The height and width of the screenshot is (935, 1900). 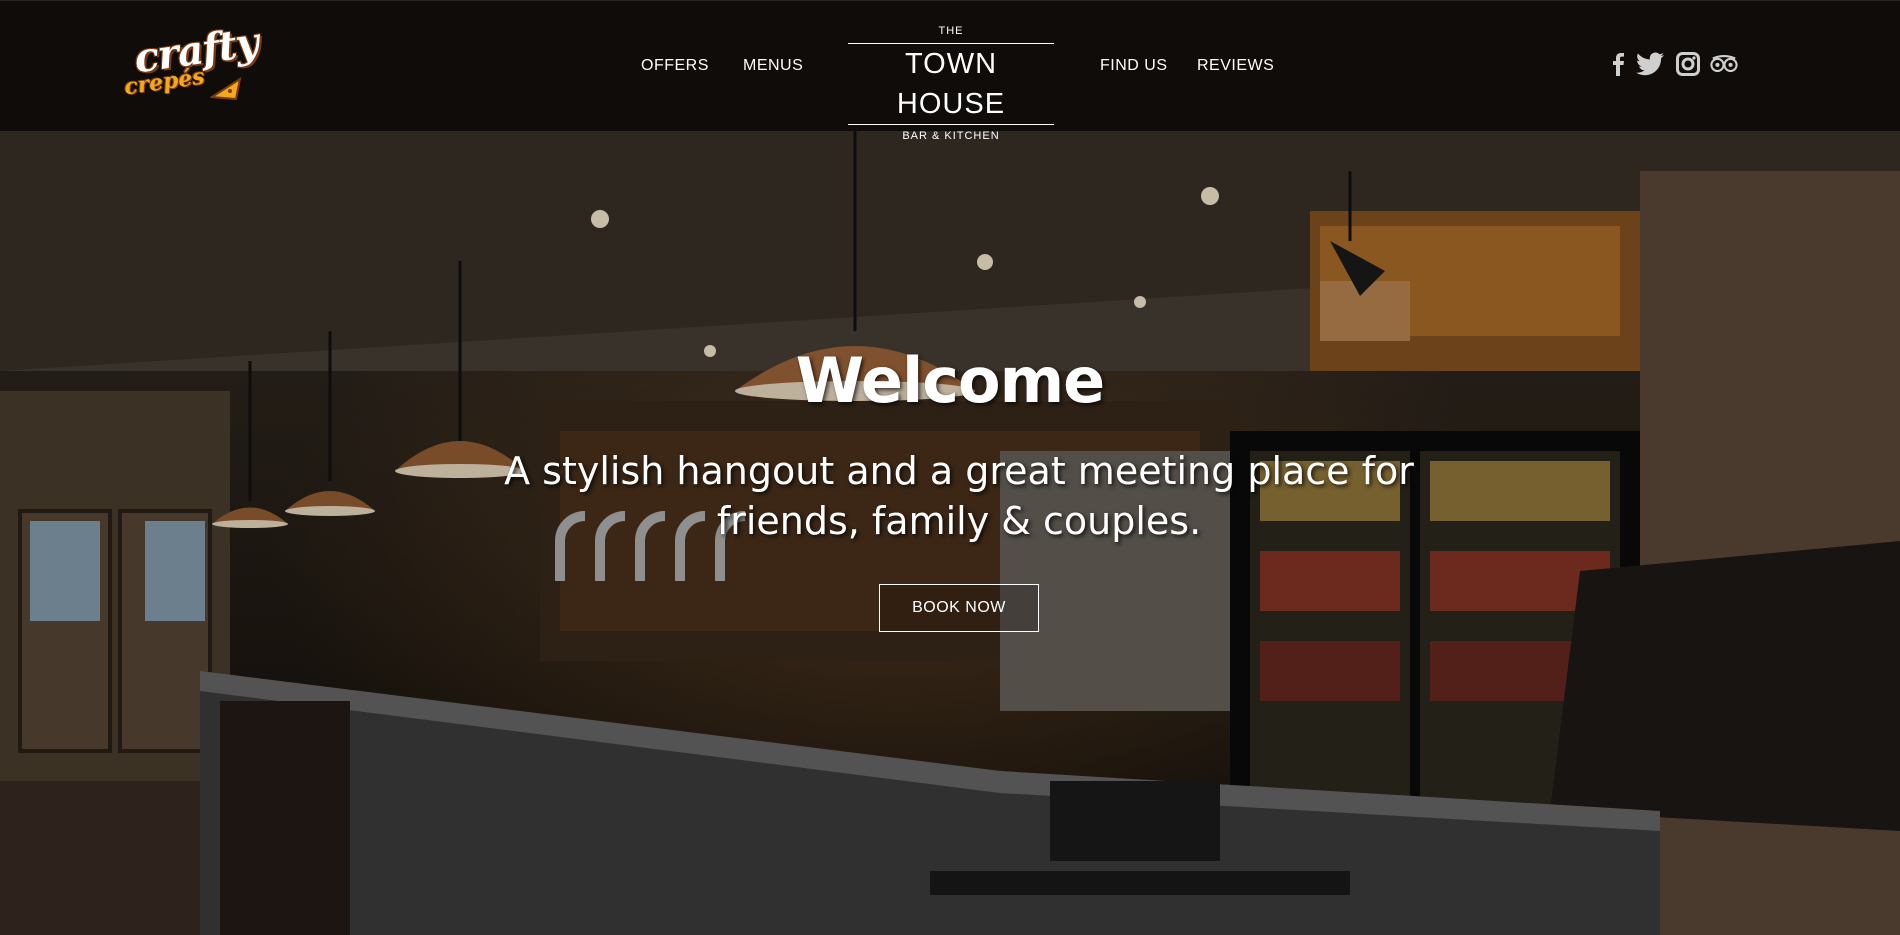 What do you see at coordinates (675, 66) in the screenshot?
I see `nav-offers-link: OFFERS` at bounding box center [675, 66].